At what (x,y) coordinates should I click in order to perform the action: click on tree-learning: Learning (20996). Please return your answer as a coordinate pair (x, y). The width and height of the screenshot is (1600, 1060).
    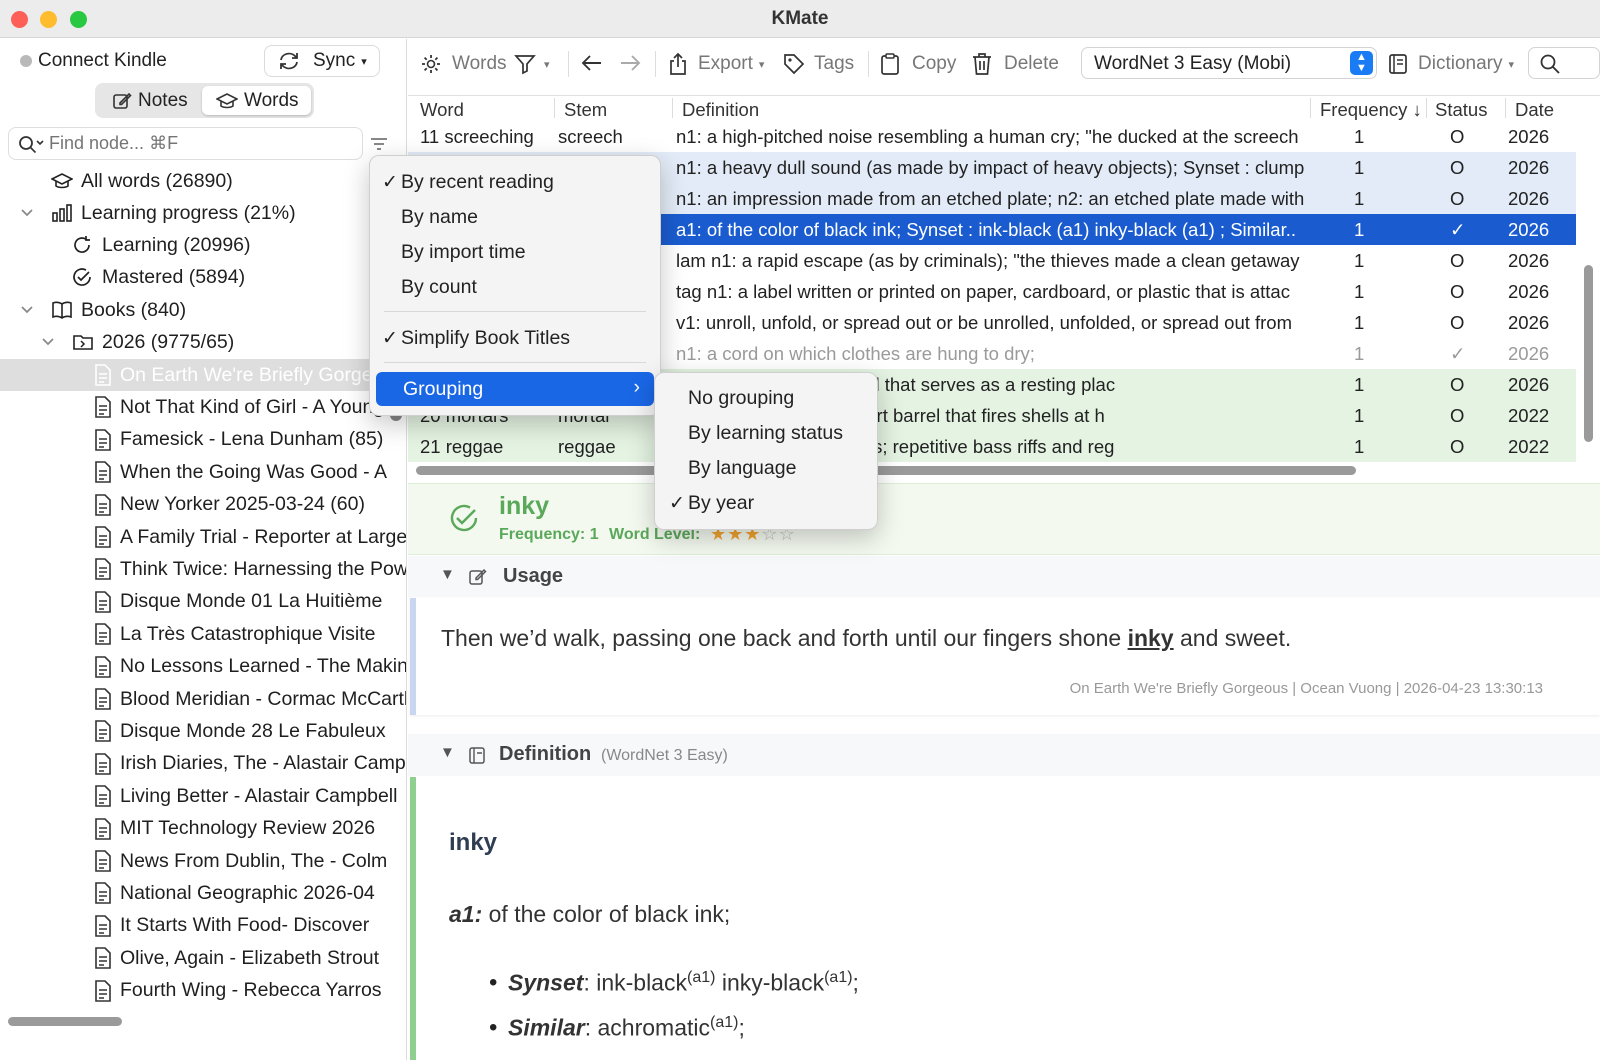
    Looking at the image, I should click on (203, 245).